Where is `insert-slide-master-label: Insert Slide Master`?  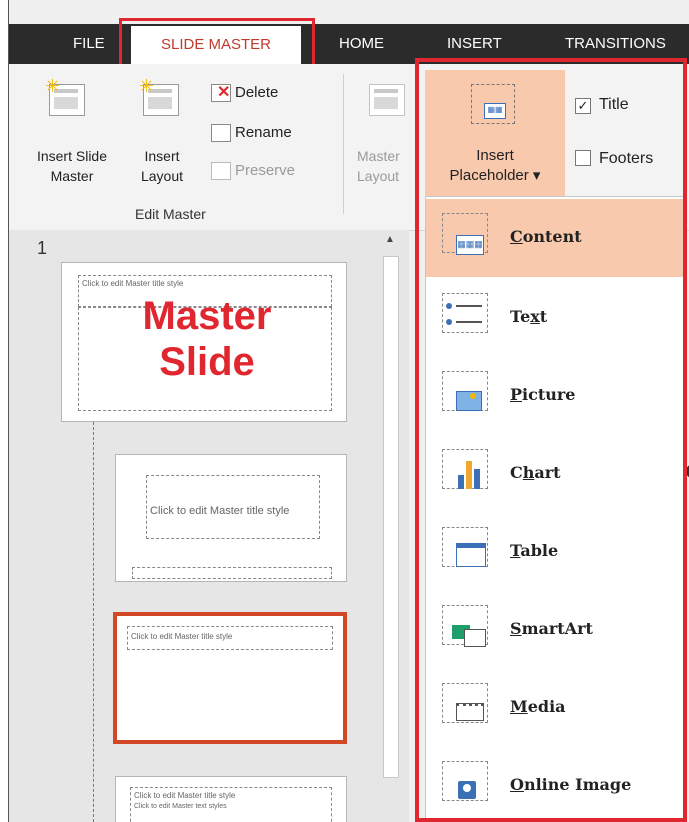 insert-slide-master-label: Insert Slide Master is located at coordinates (72, 166).